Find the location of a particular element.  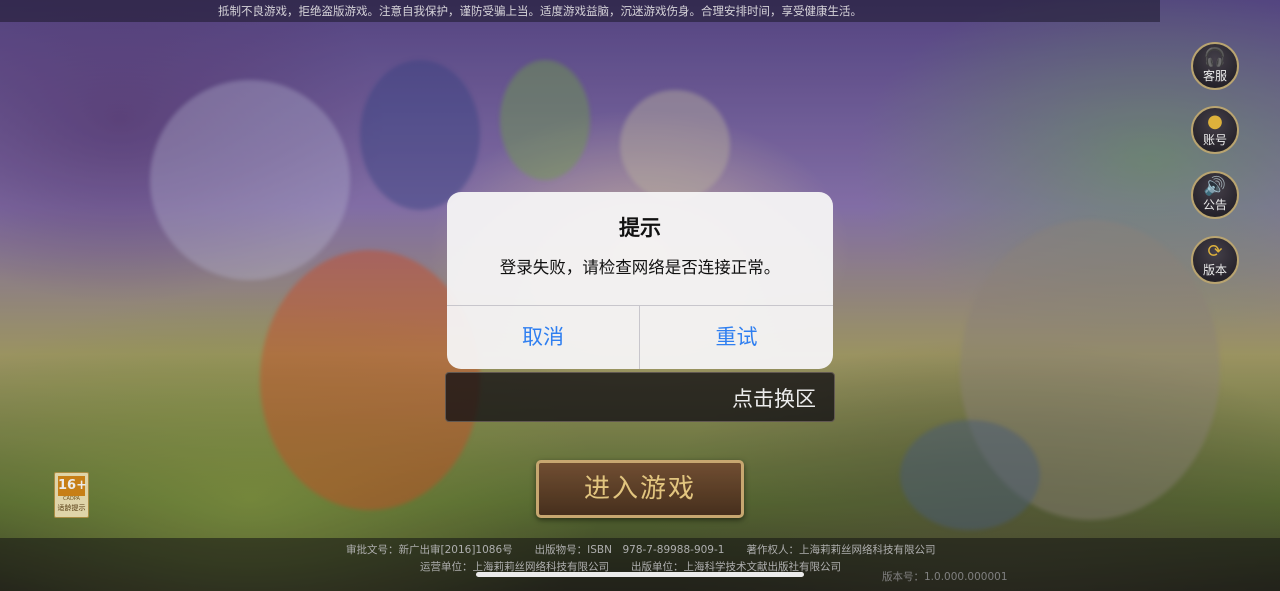

retry-button: 重试 is located at coordinates (736, 337).